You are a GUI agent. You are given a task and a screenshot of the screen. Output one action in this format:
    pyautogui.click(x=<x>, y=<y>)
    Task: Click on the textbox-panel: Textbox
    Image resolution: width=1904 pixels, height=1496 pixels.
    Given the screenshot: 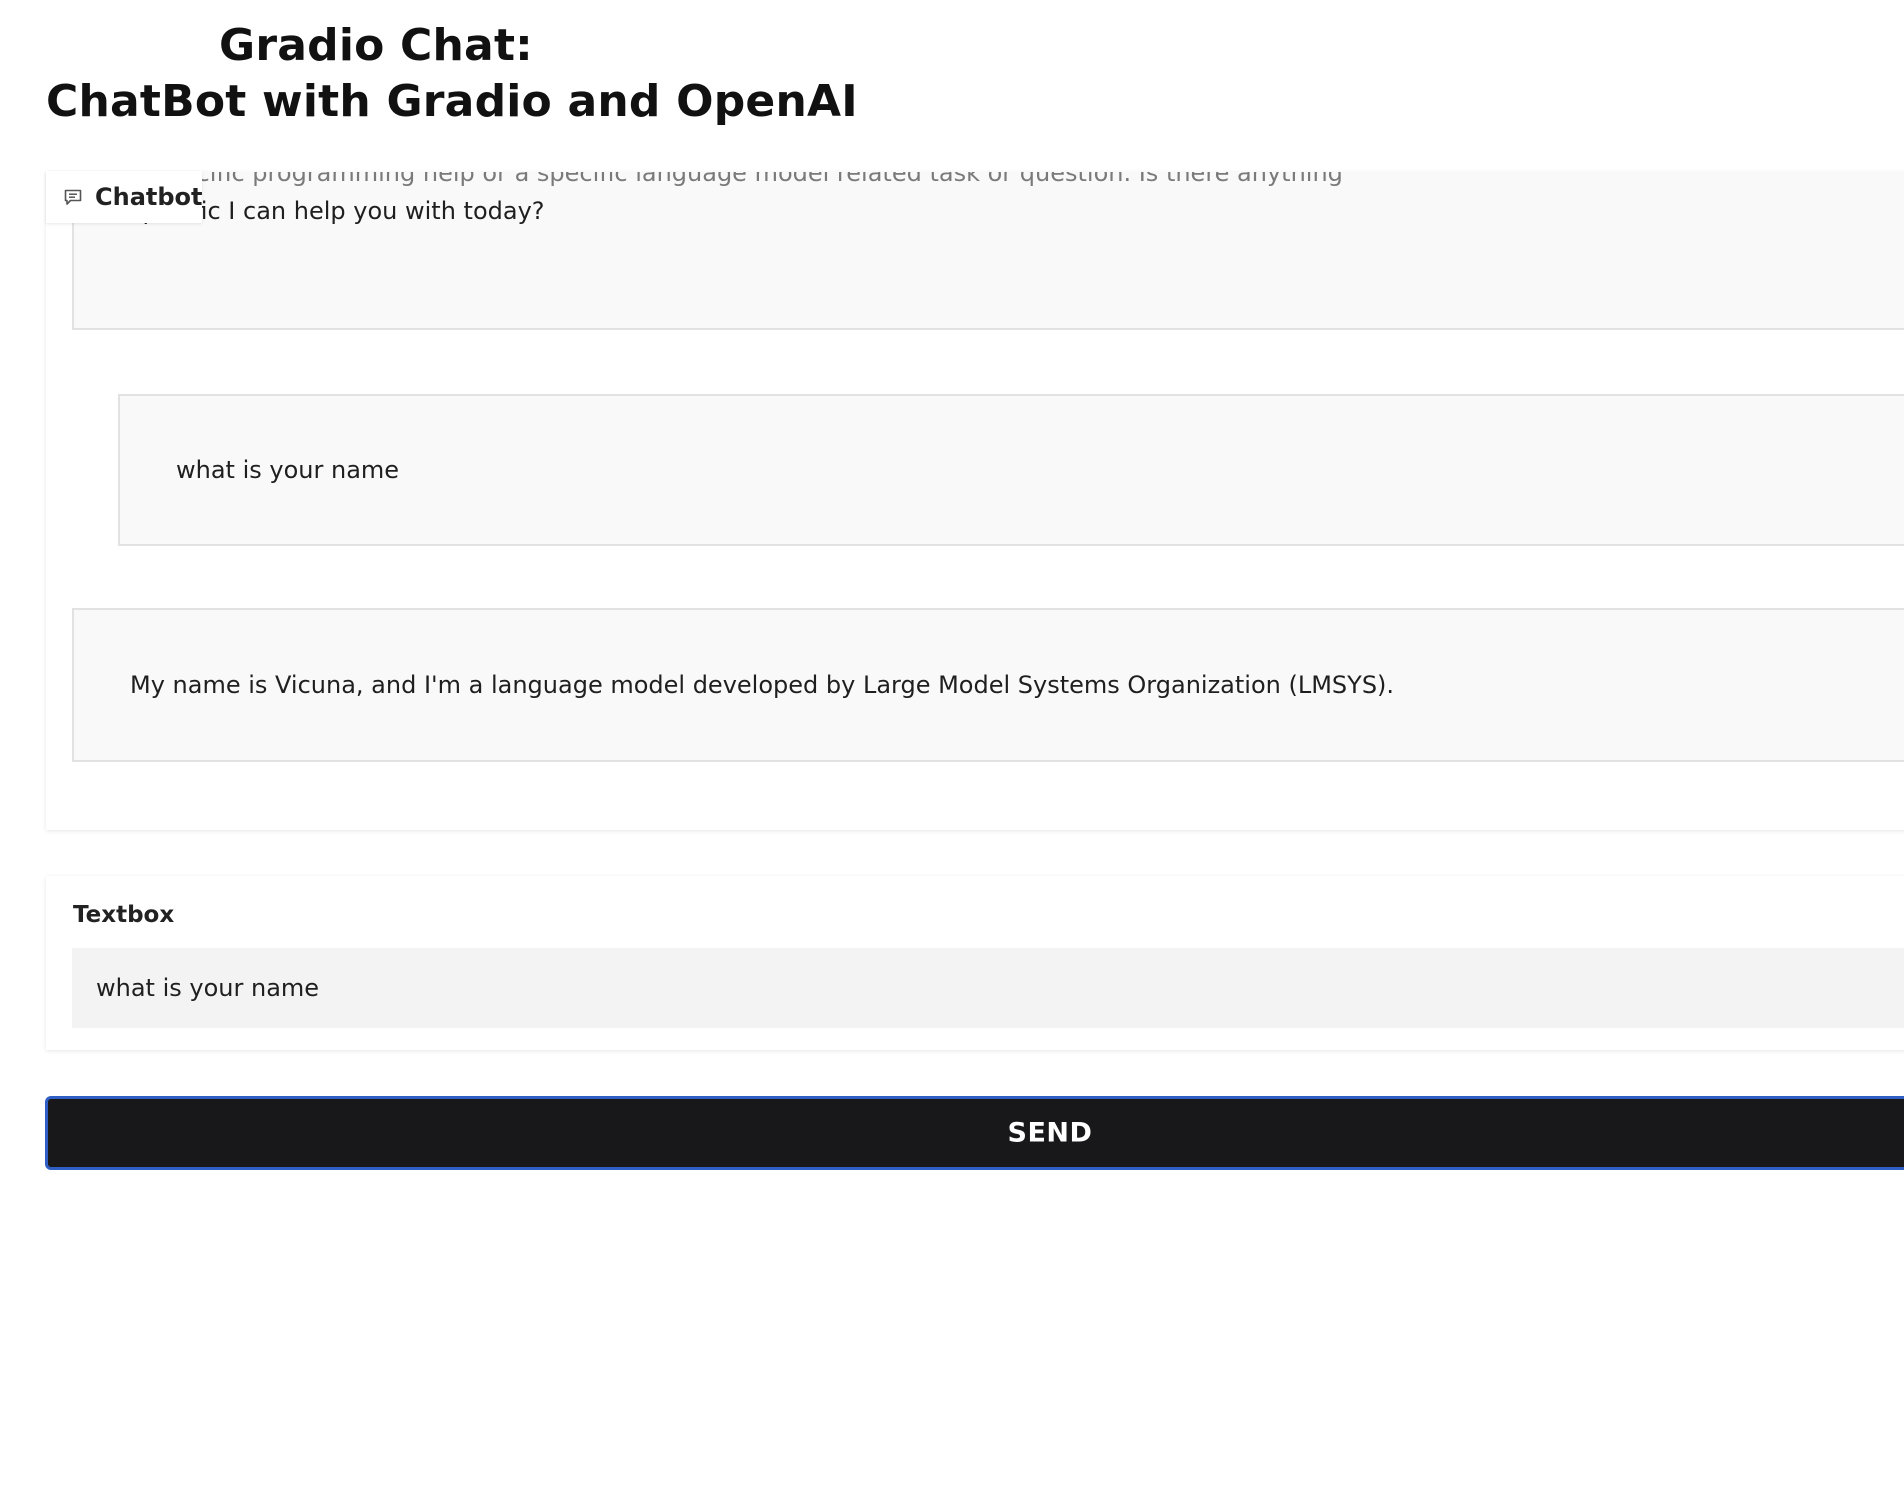 What is the action you would take?
    pyautogui.click(x=975, y=963)
    